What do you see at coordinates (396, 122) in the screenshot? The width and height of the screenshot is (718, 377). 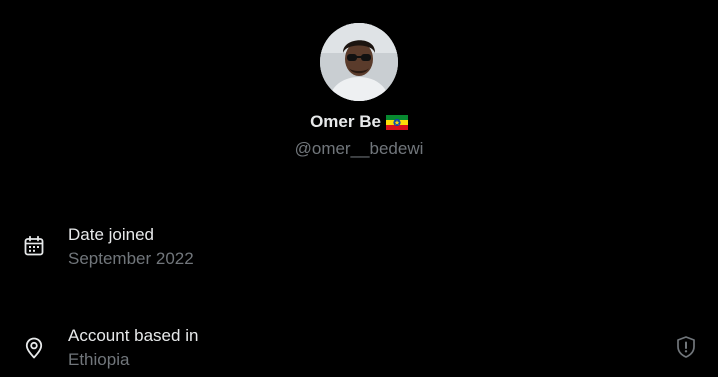 I see `ethiopia-flag-icon` at bounding box center [396, 122].